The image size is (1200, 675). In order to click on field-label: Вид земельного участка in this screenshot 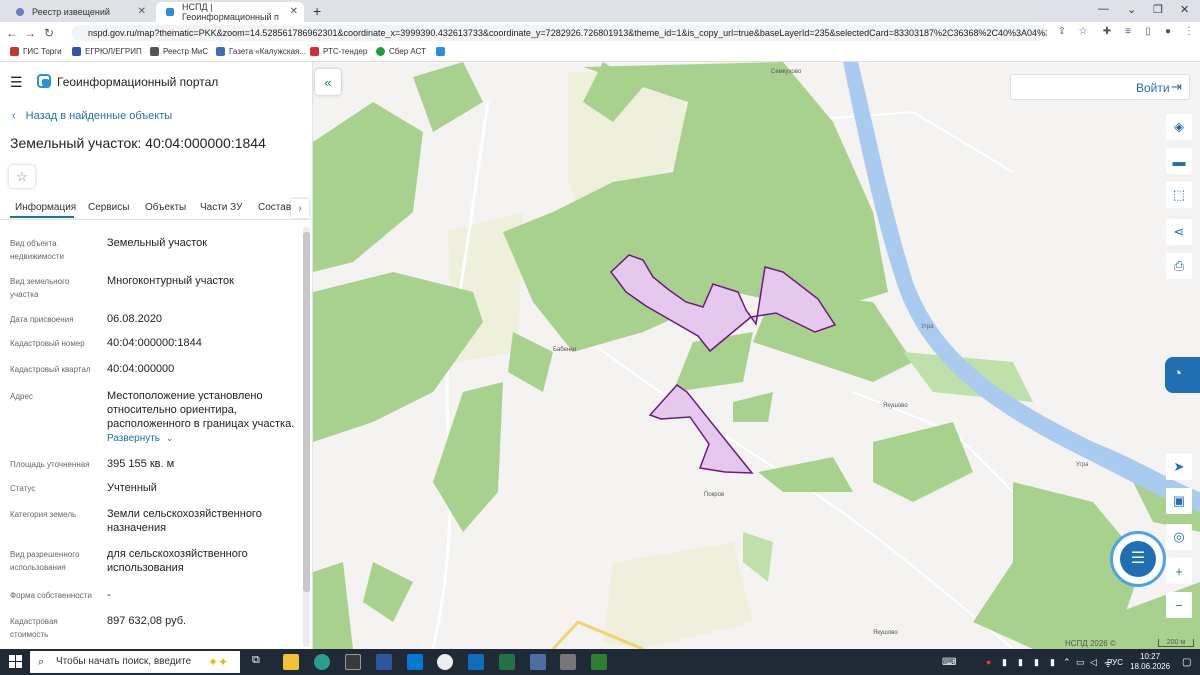, I will do `click(40, 288)`.